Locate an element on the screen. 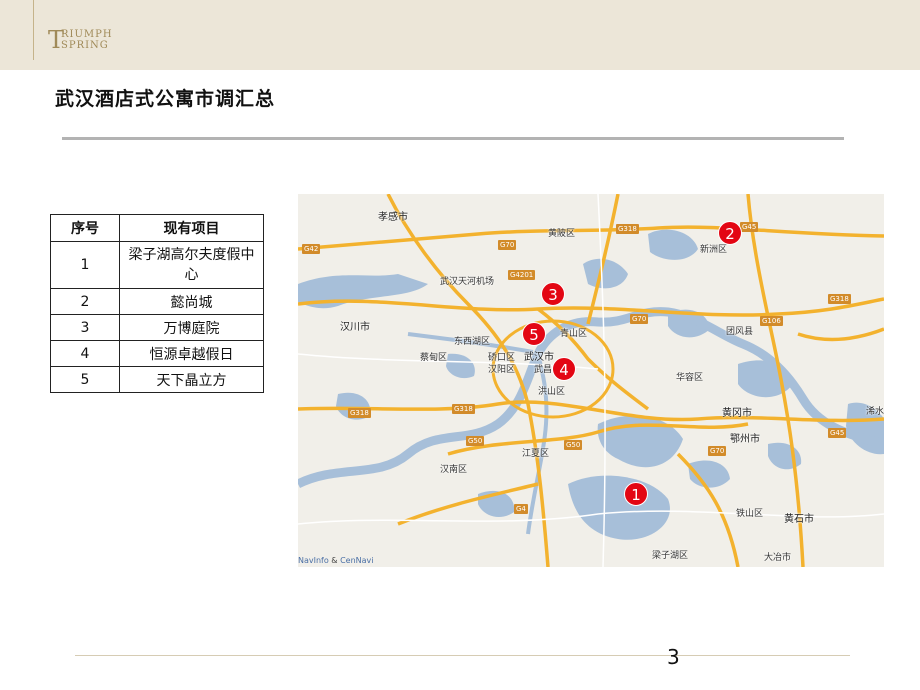 The image size is (920, 690). row-no: 2 is located at coordinates (85, 301).